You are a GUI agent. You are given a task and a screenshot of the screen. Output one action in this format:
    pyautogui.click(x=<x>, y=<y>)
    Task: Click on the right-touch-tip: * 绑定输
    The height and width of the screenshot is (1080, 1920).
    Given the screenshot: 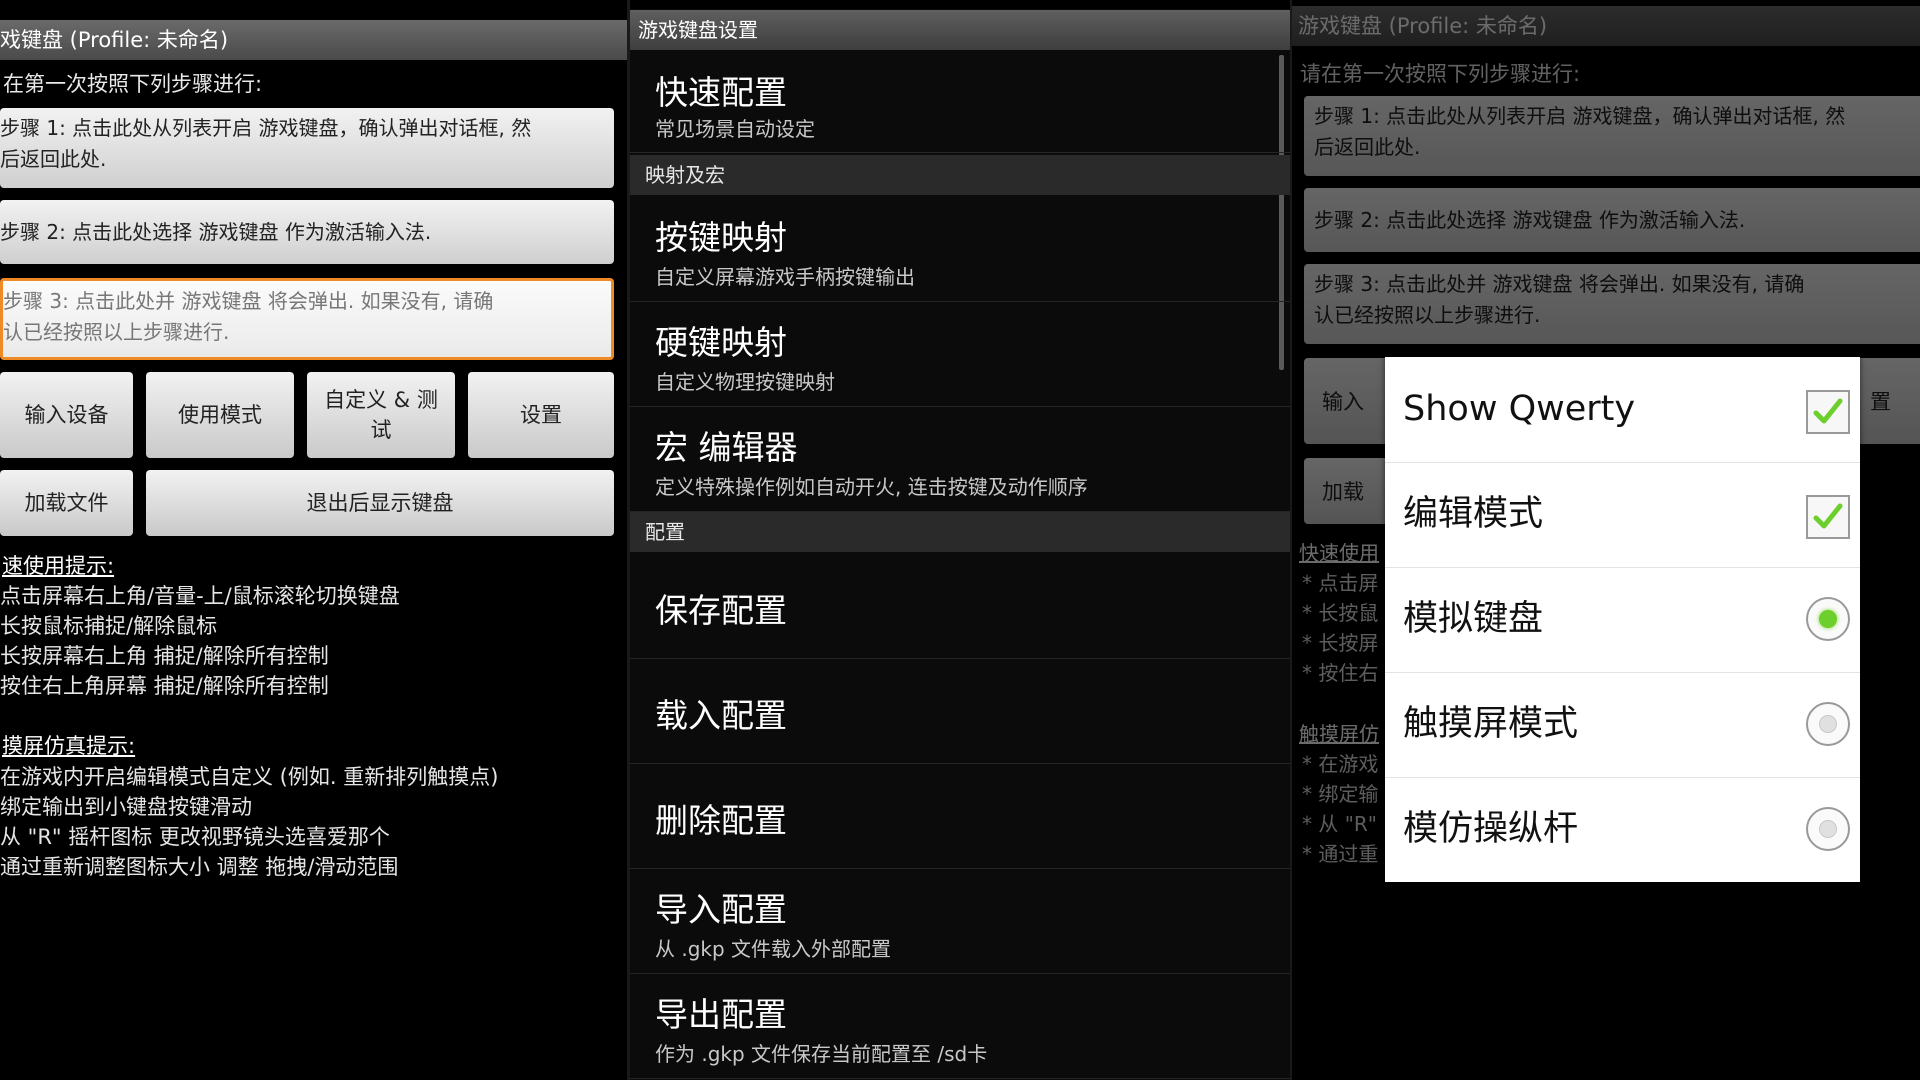 What is the action you would take?
    pyautogui.click(x=1340, y=794)
    